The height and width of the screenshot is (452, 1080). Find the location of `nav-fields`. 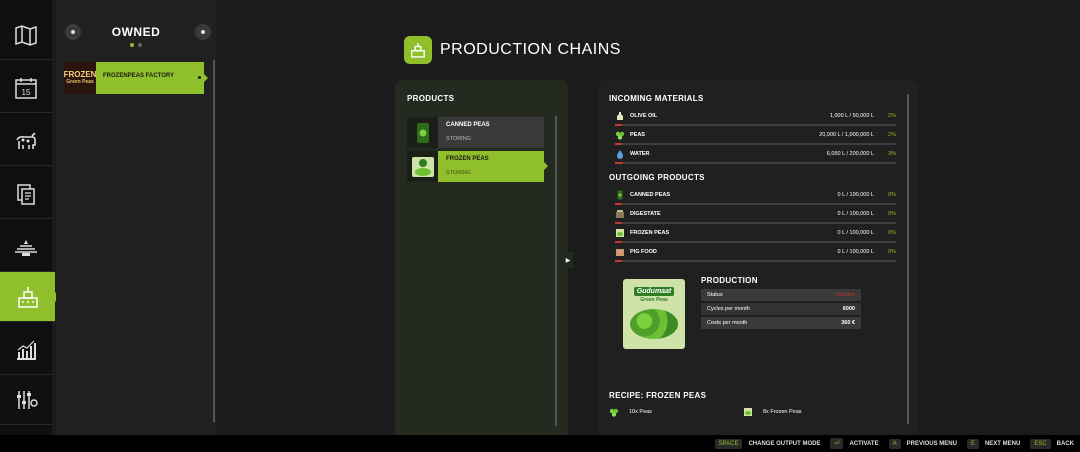

nav-fields is located at coordinates (26, 247).